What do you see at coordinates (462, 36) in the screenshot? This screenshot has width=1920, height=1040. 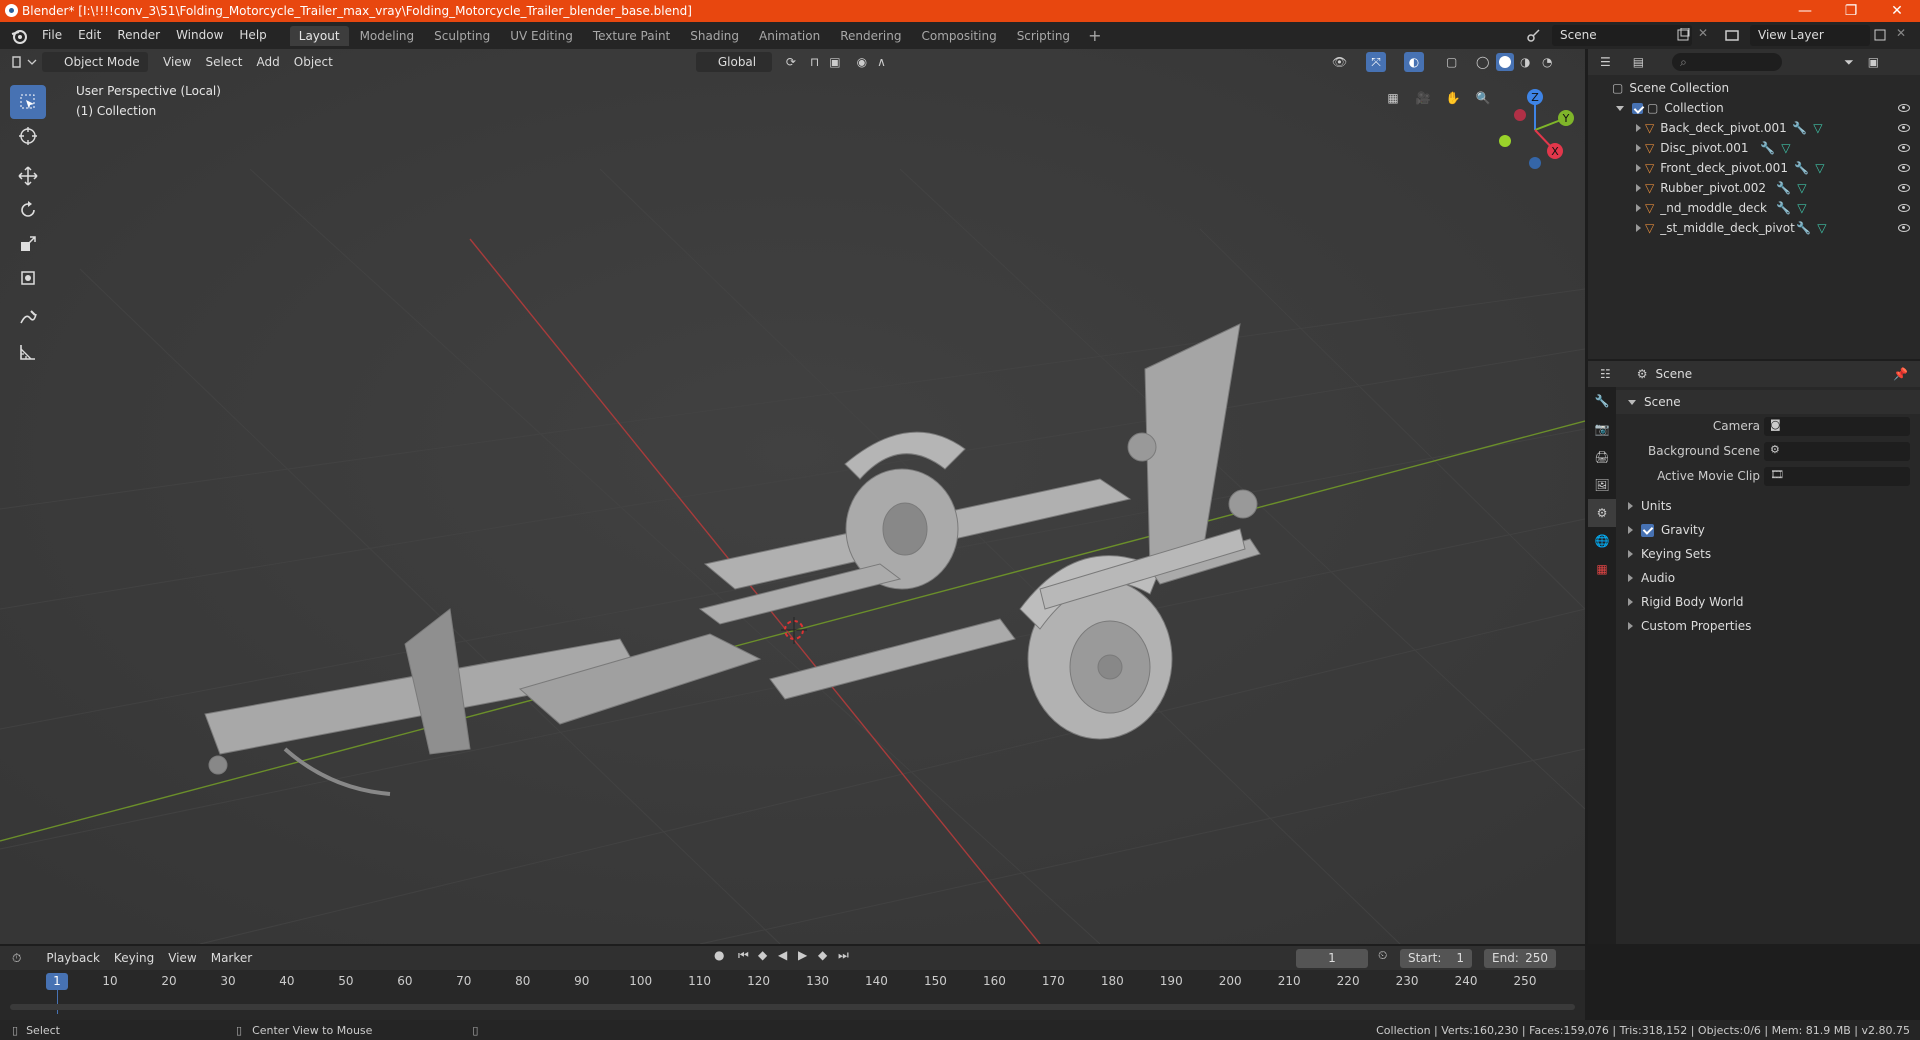 I see `tab-sculpting: Sculpting` at bounding box center [462, 36].